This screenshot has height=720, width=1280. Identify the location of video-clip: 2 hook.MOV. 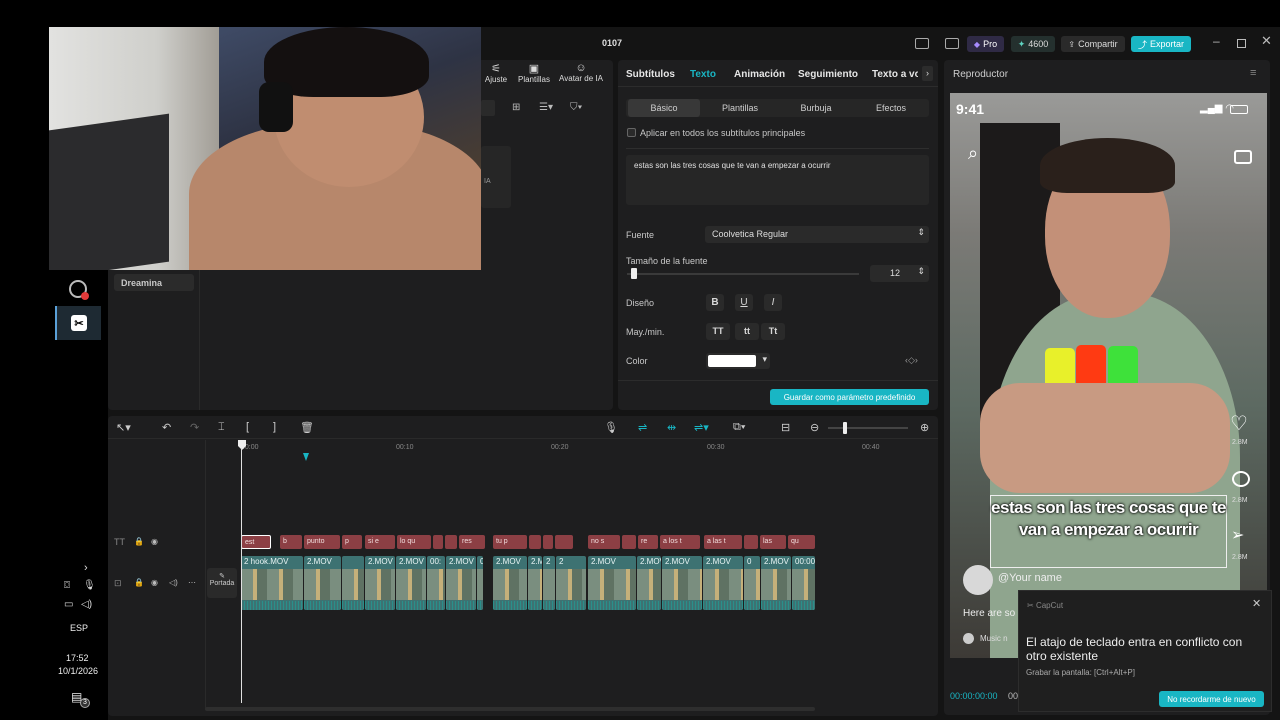
(272, 583).